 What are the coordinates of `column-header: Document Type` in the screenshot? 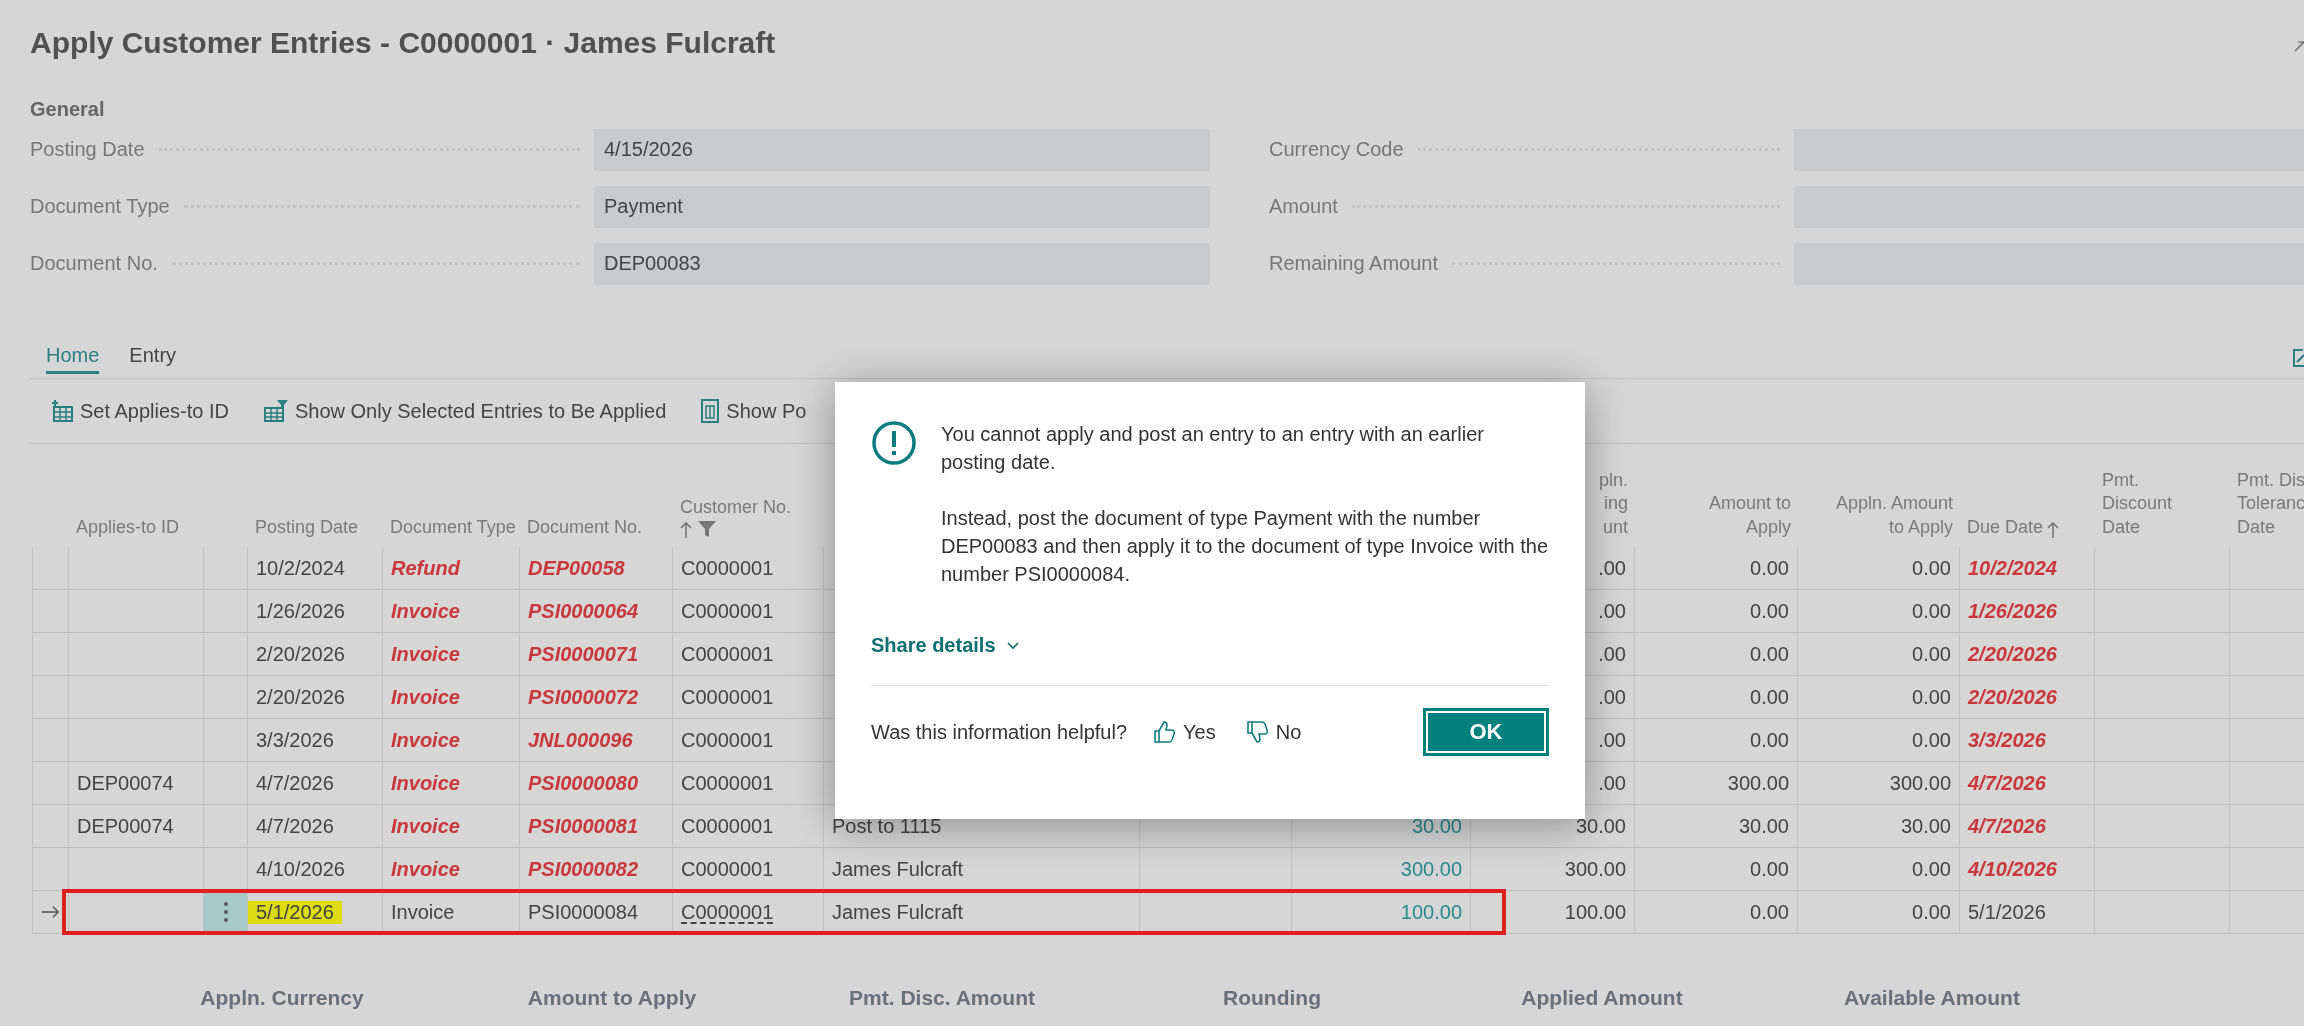 It's located at (453, 527).